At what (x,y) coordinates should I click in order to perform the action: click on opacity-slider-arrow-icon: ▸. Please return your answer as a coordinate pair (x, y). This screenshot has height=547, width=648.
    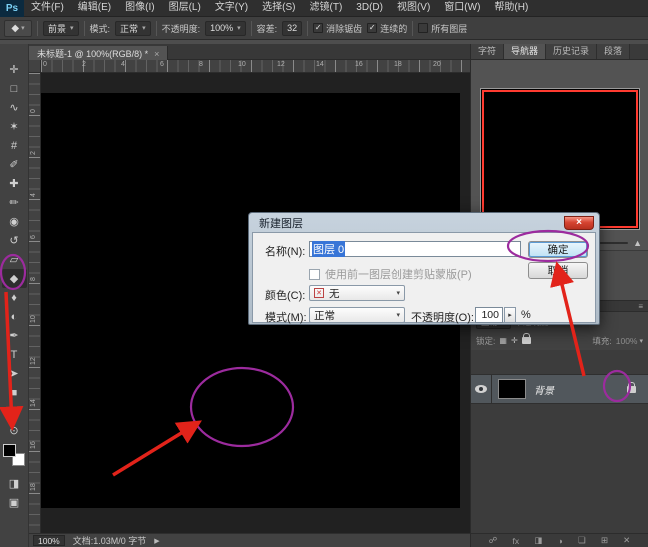
    Looking at the image, I should click on (510, 315).